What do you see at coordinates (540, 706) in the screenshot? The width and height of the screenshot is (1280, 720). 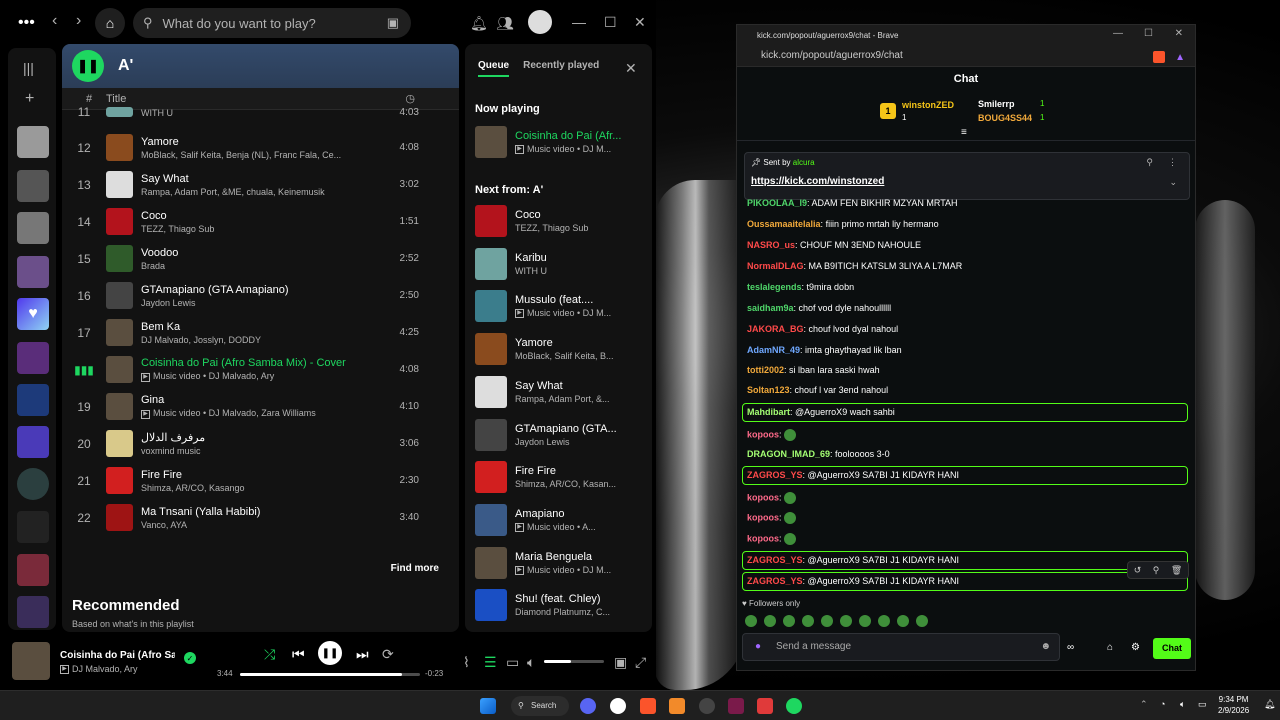 I see `taskbar-search: ⚲ Search` at bounding box center [540, 706].